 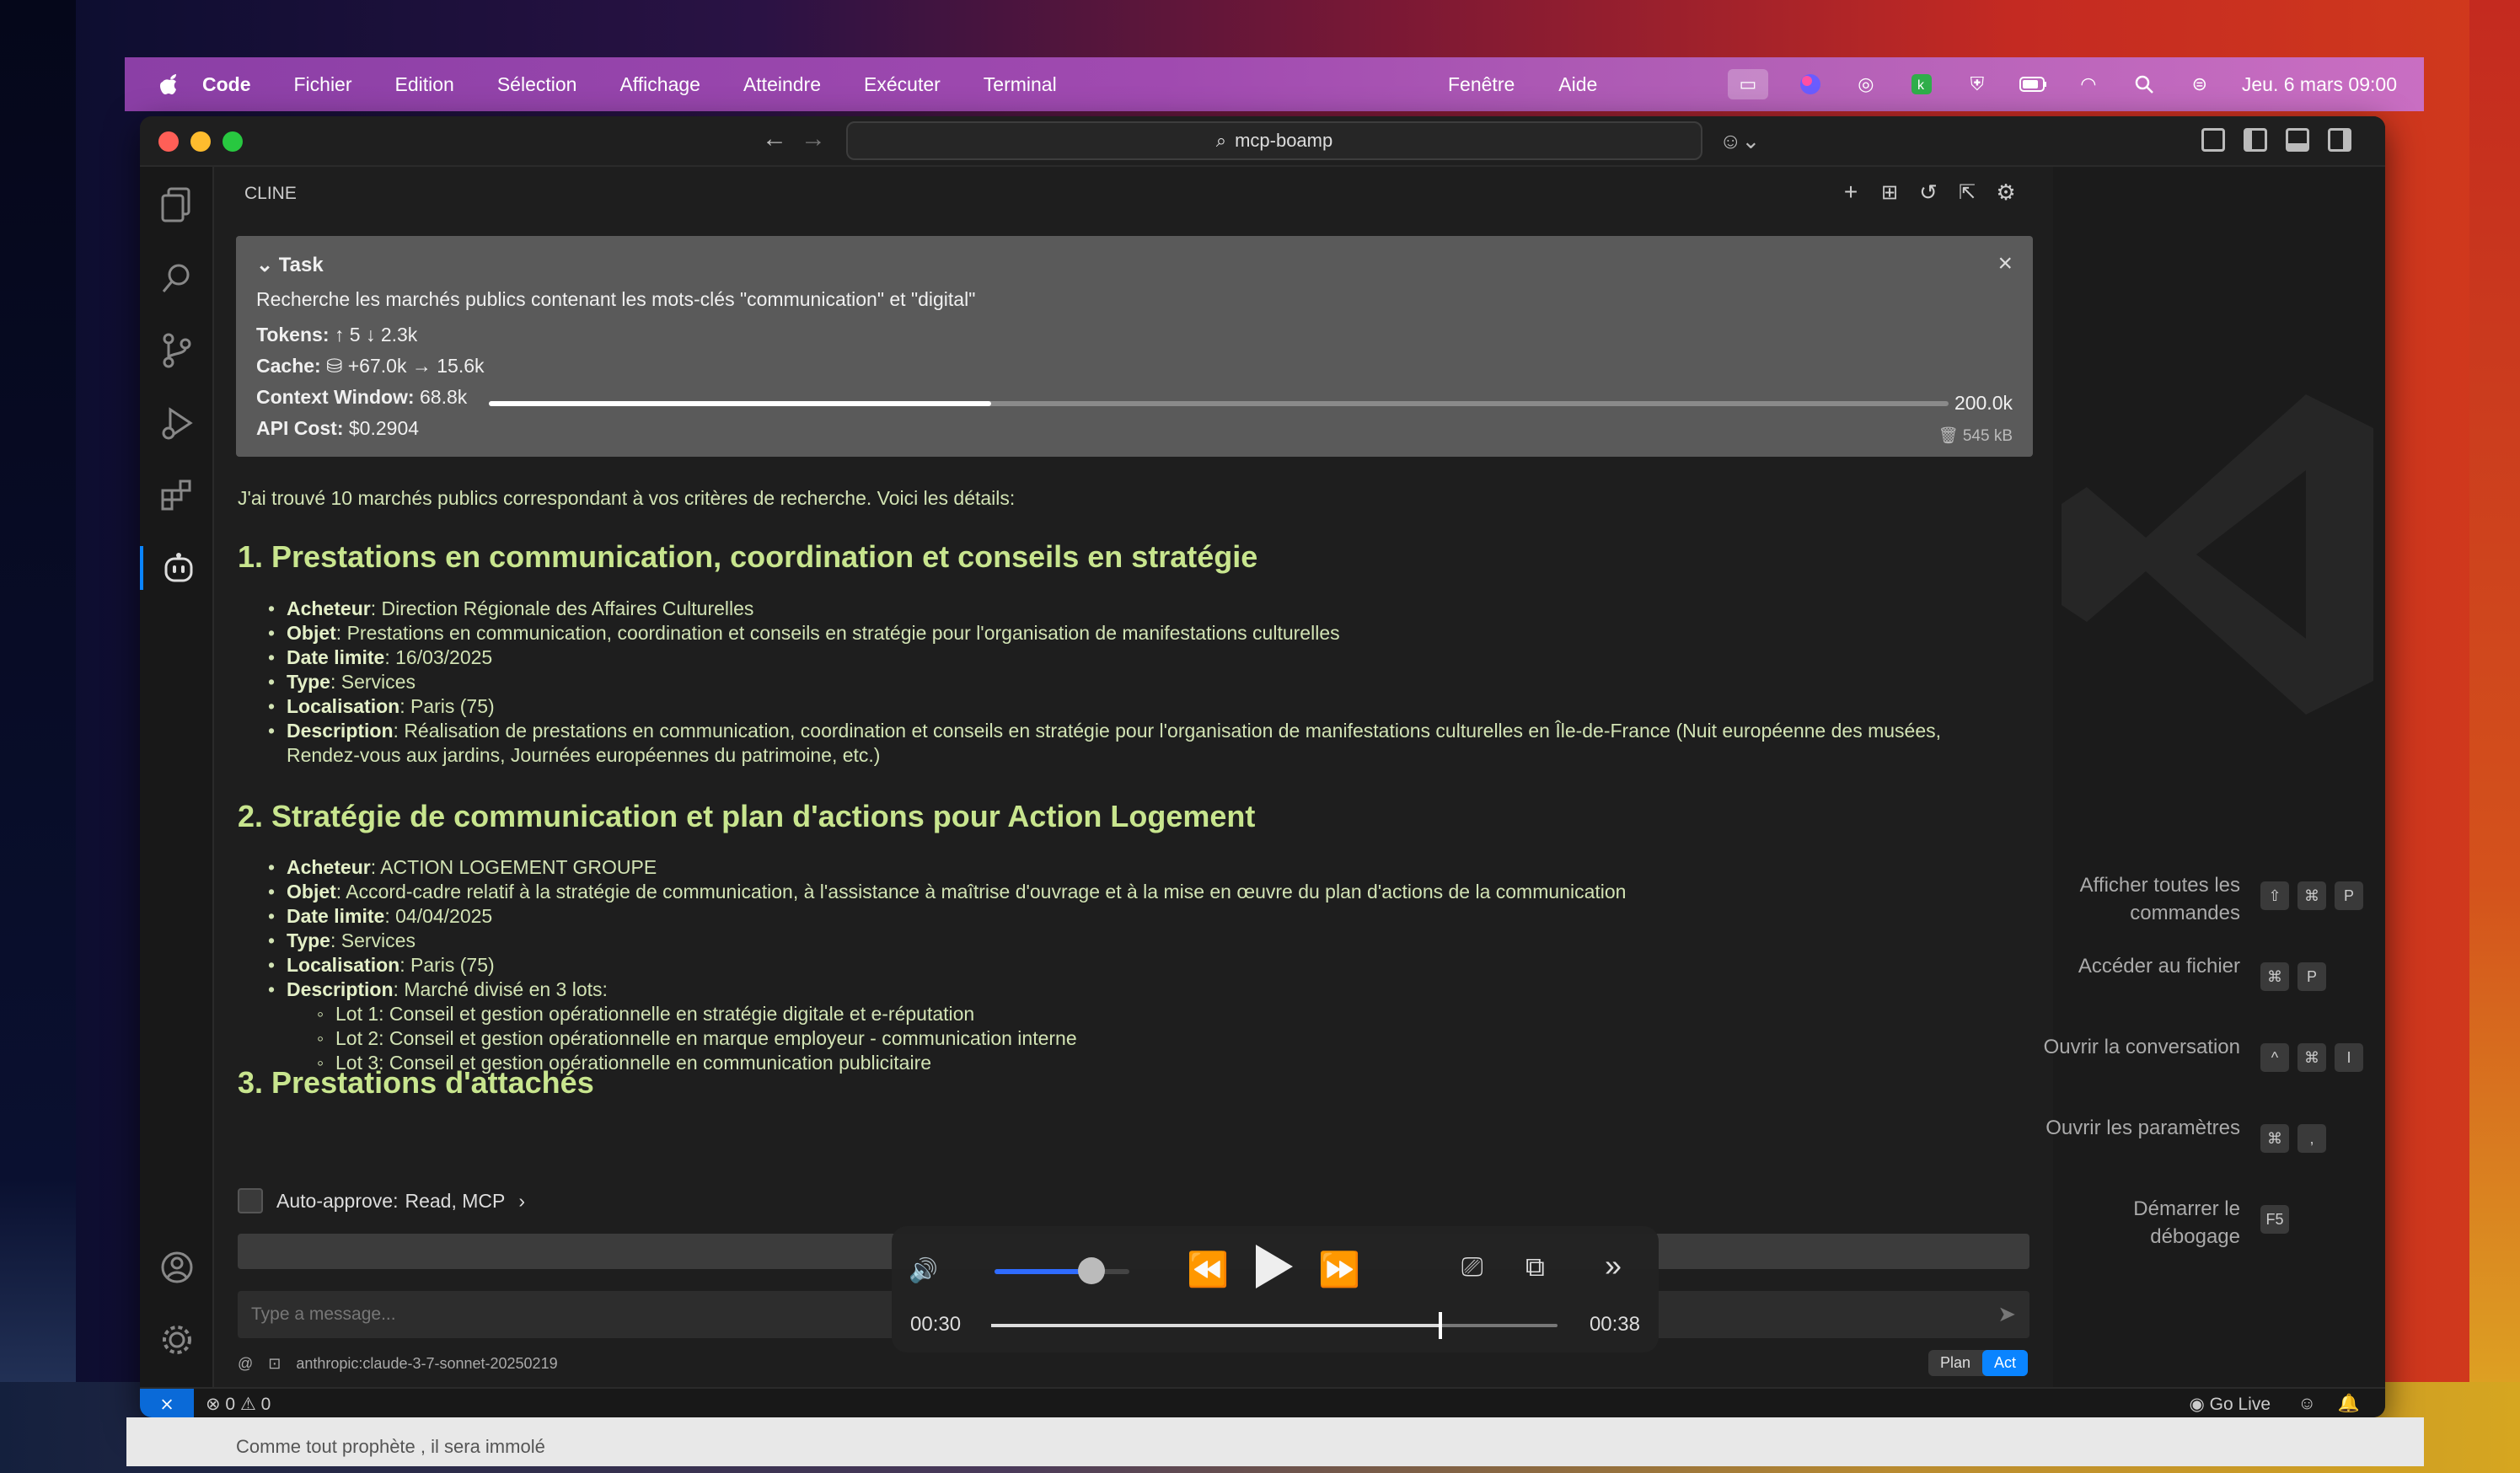 What do you see at coordinates (2255, 140) in the screenshot?
I see `toggle-primary-sidebar-icon` at bounding box center [2255, 140].